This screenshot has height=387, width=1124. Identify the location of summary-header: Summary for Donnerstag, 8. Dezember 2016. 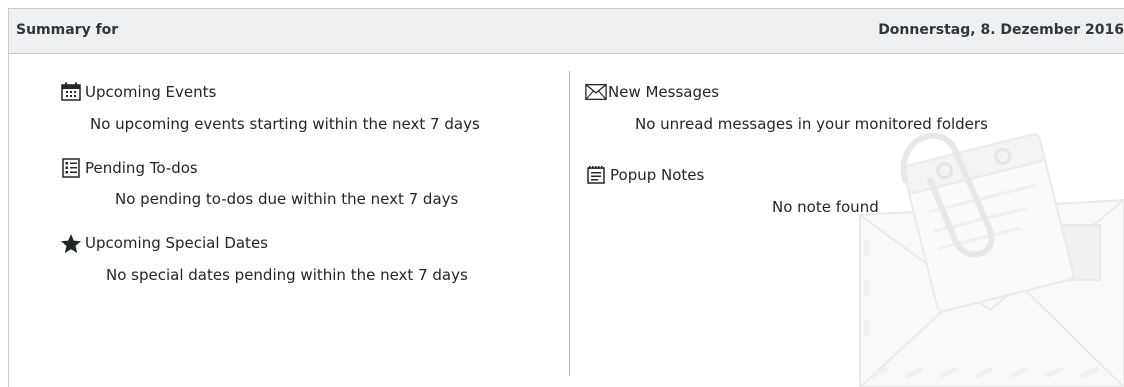
(566, 31).